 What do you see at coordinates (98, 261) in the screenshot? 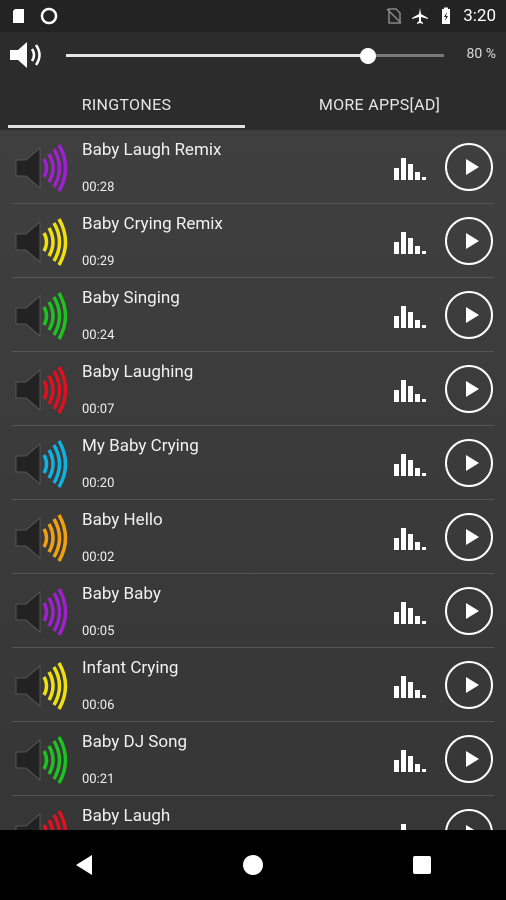
I see `ringtone-duration: 00:29` at bounding box center [98, 261].